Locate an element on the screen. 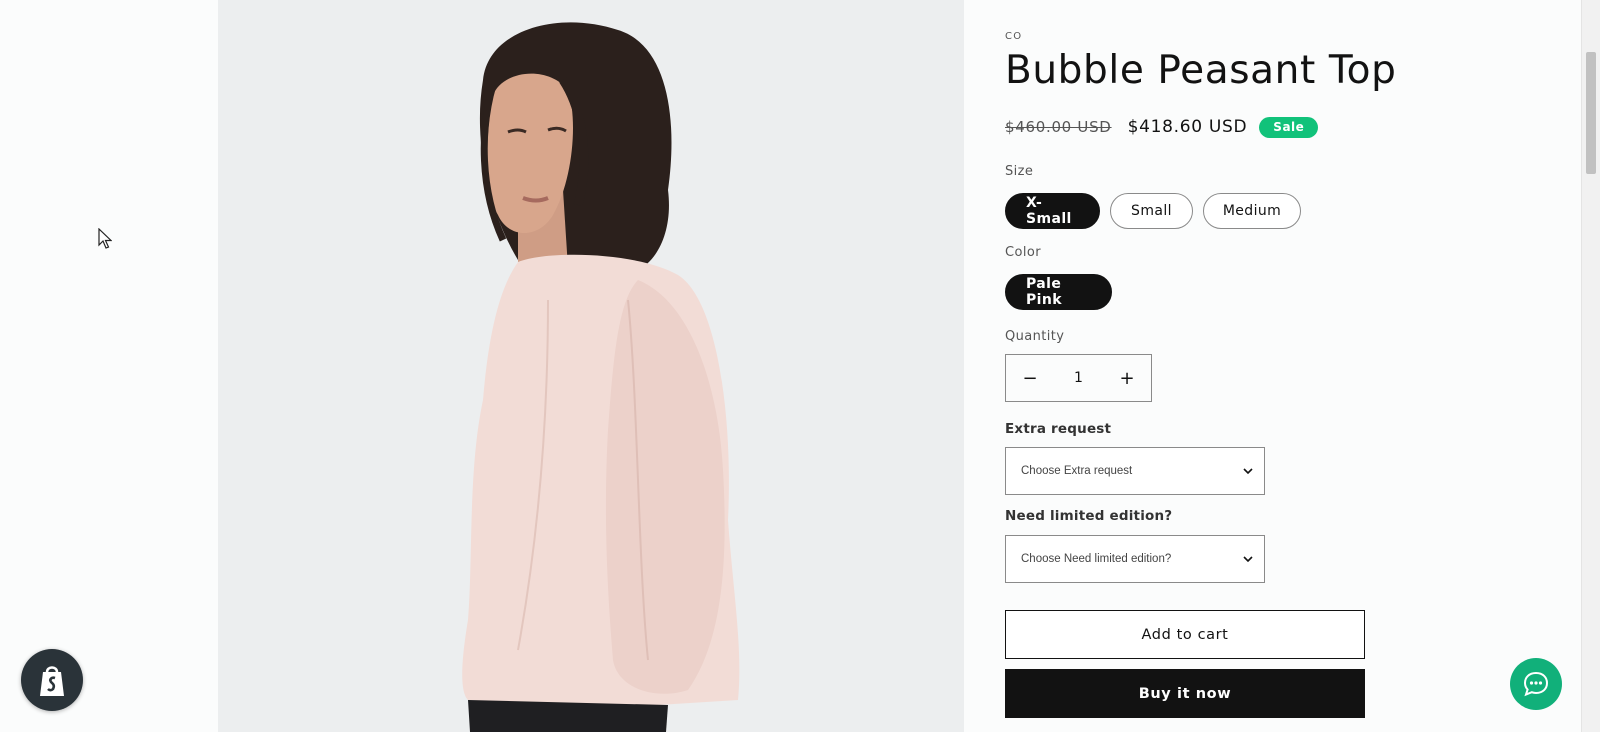 This screenshot has width=1600, height=732. price-regular: $460.00 USD is located at coordinates (1058, 127).